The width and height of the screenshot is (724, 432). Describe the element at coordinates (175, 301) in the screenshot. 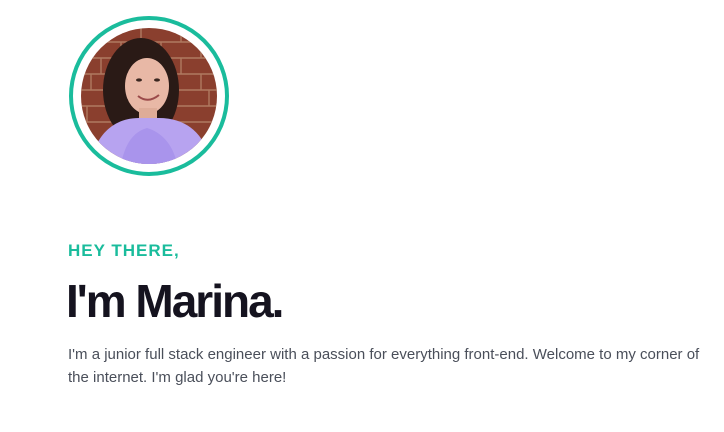

I see `page-title: I'm Marina.` at that location.